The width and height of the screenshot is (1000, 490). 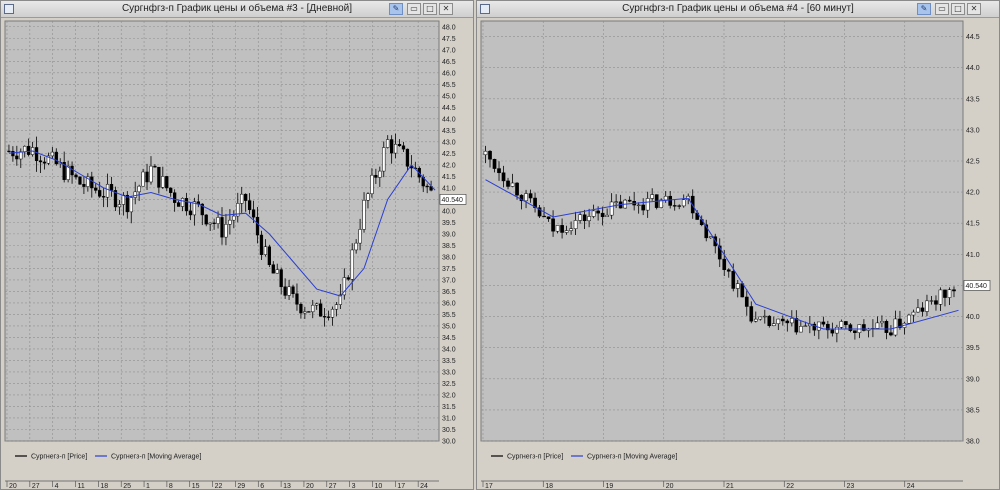 What do you see at coordinates (449, 418) in the screenshot?
I see `y-tick-label: 31.0` at bounding box center [449, 418].